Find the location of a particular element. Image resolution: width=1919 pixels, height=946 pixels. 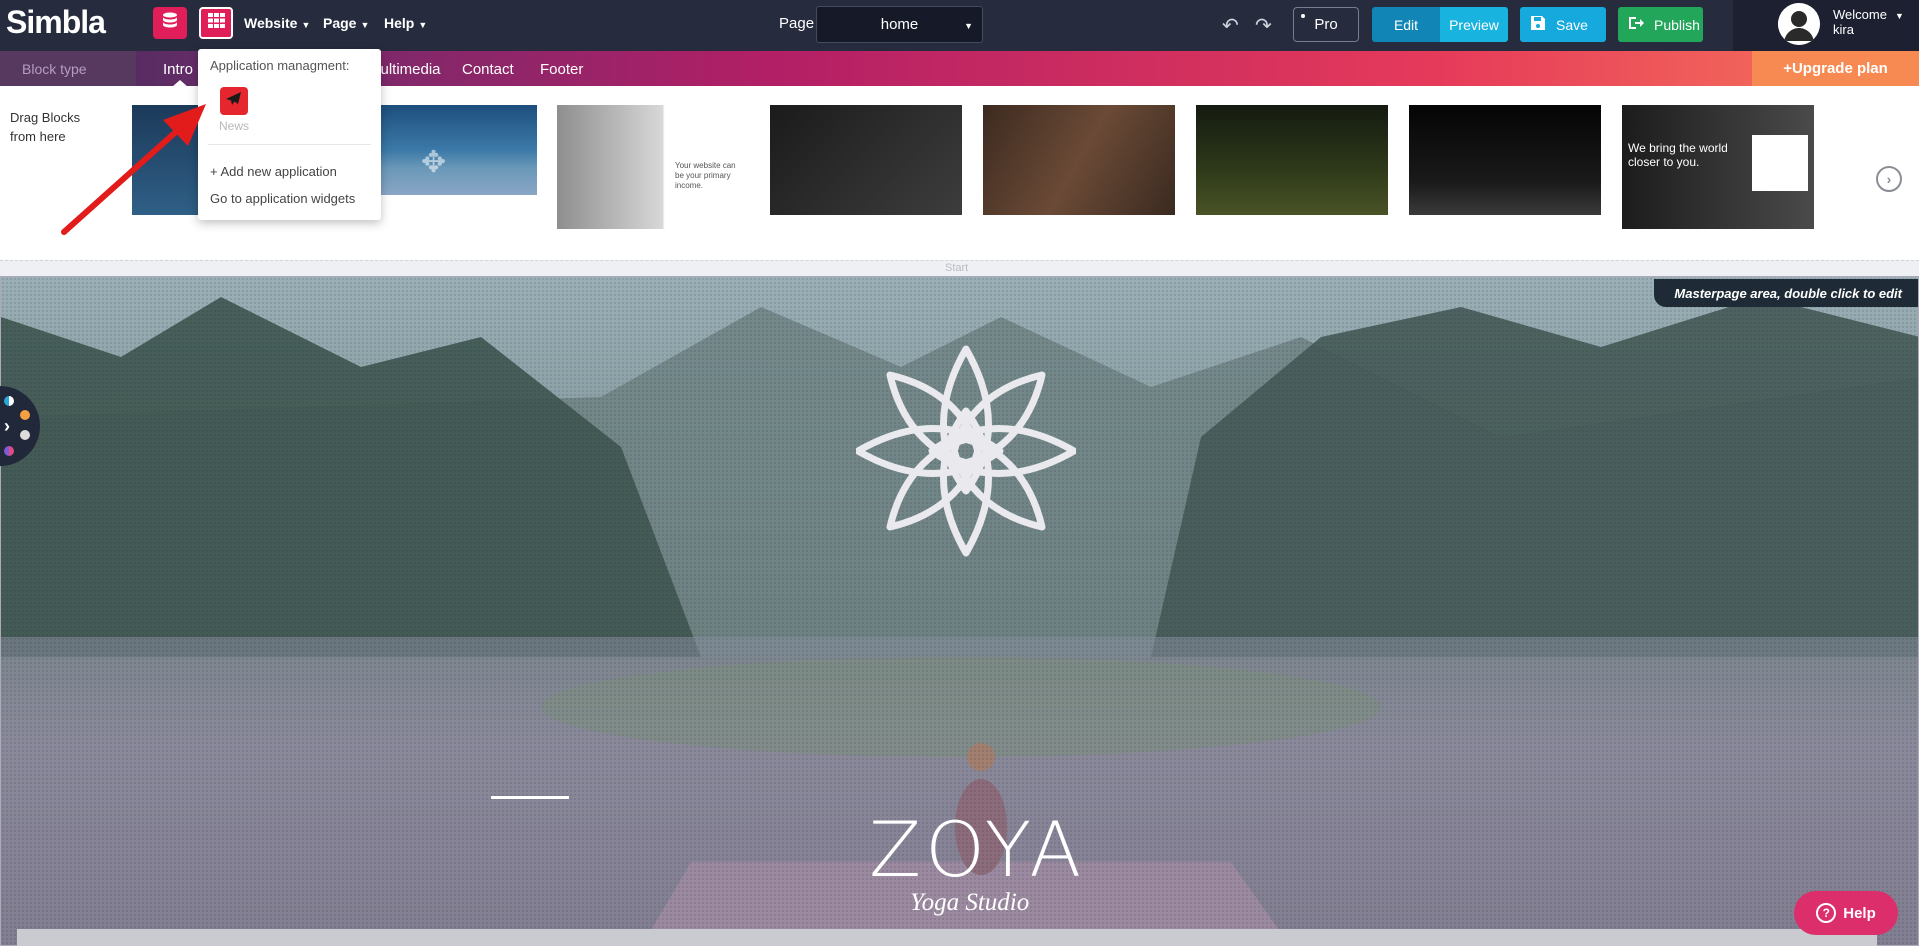

publish-label: Publish is located at coordinates (1677, 24).